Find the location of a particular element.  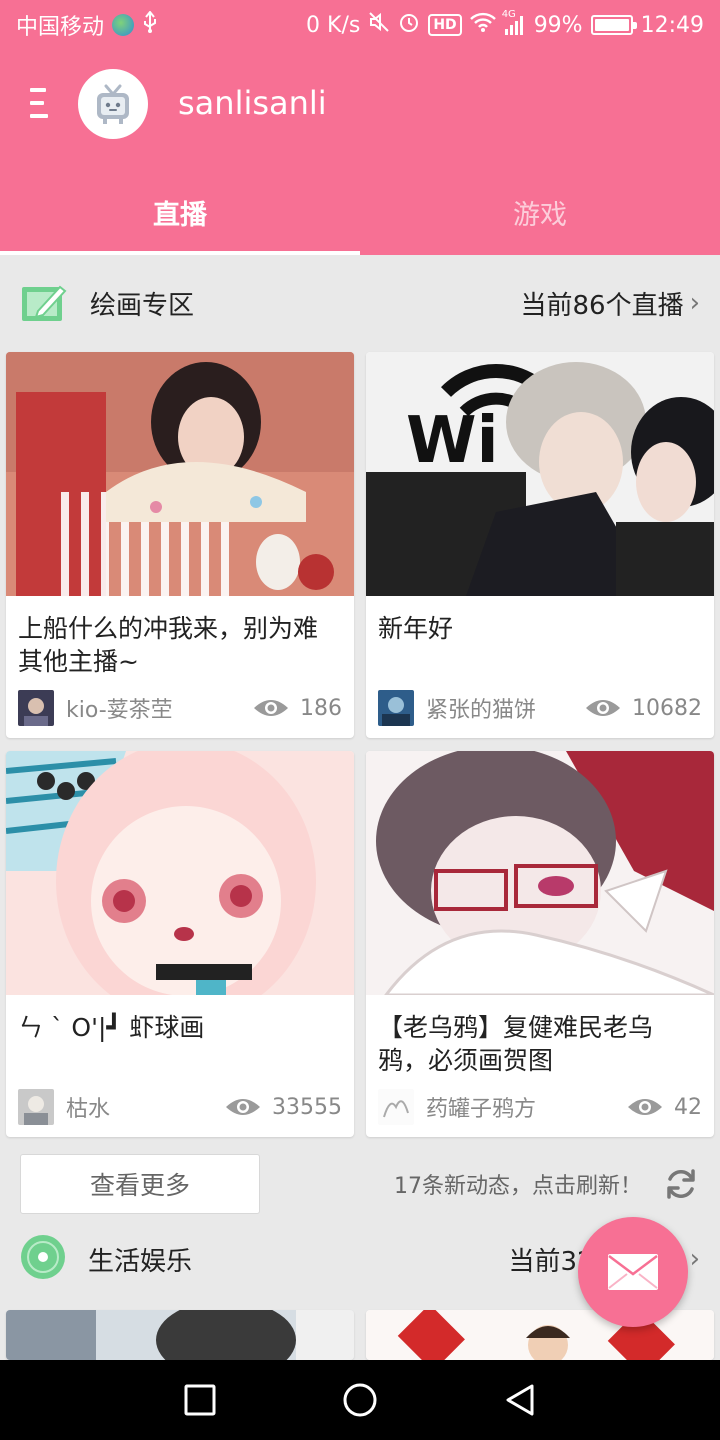

card-footer: 枯水 33555 is located at coordinates (180, 1107).